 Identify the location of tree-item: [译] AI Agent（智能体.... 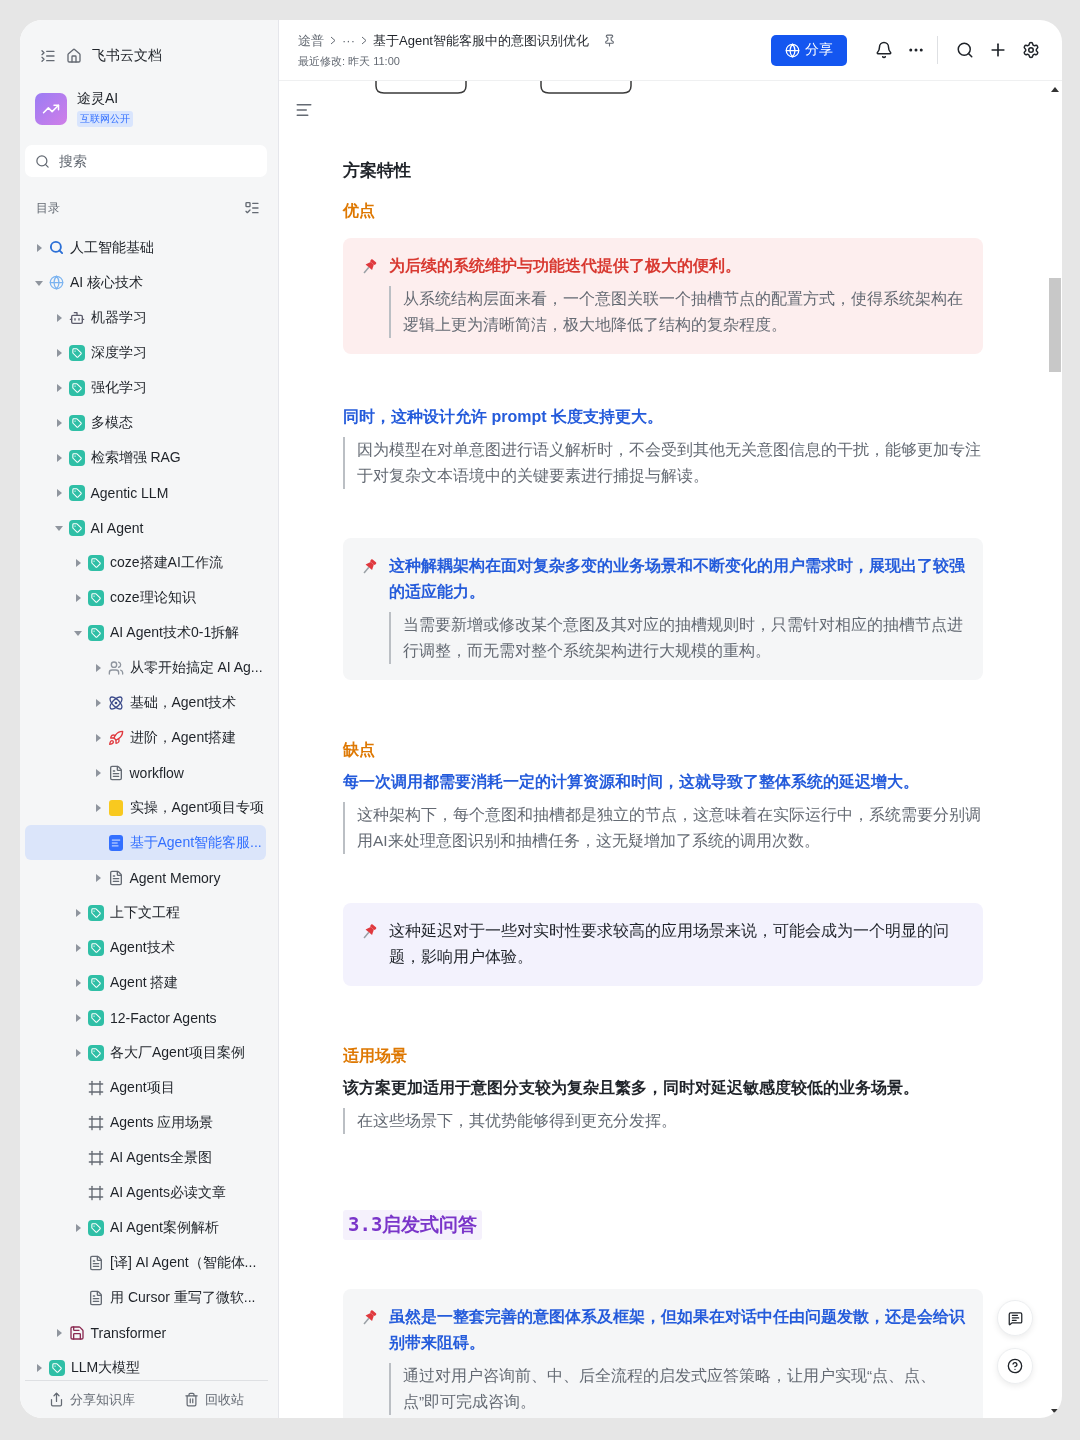
(145, 1262).